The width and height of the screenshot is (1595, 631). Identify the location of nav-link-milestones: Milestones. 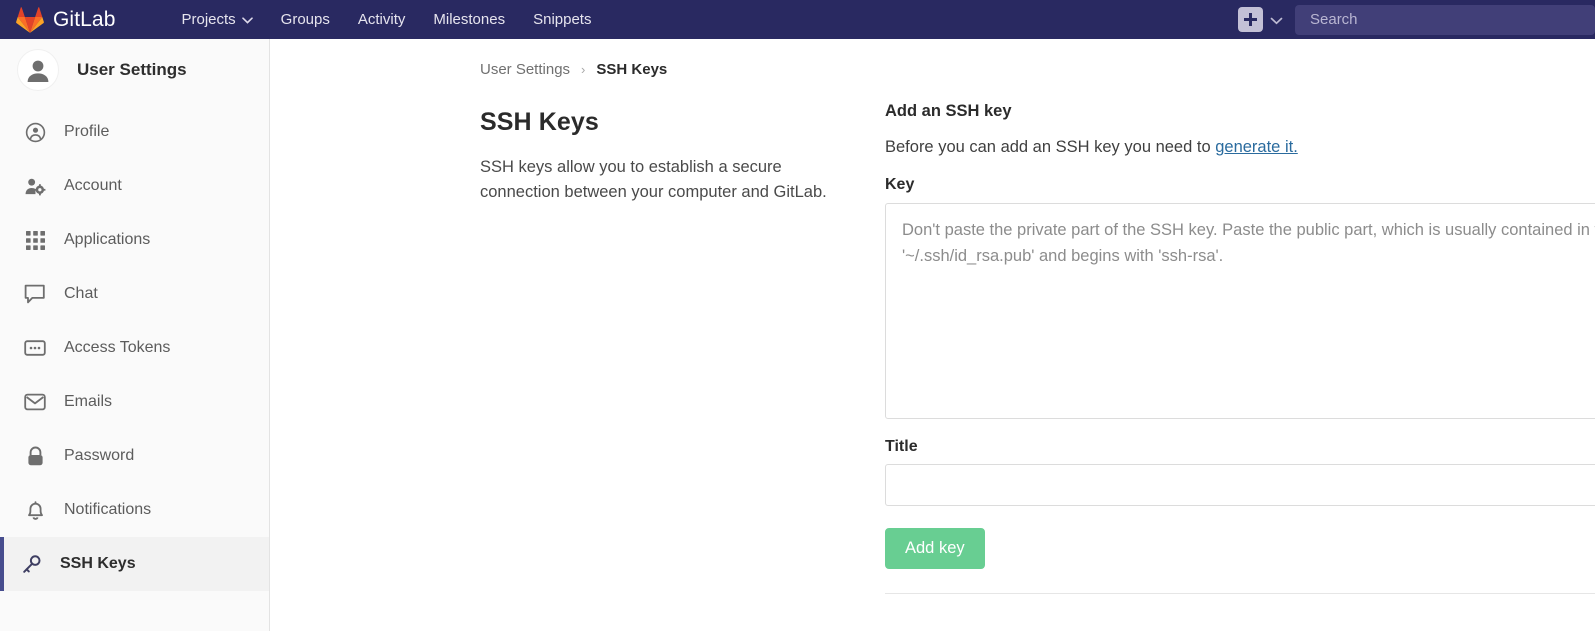
(469, 19).